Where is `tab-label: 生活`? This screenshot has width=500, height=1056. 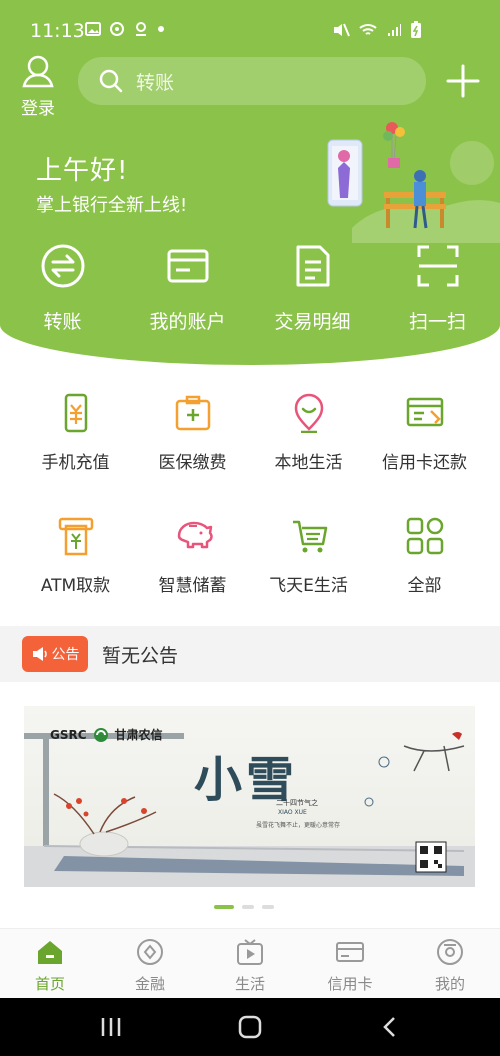
tab-label: 生活 is located at coordinates (249, 984).